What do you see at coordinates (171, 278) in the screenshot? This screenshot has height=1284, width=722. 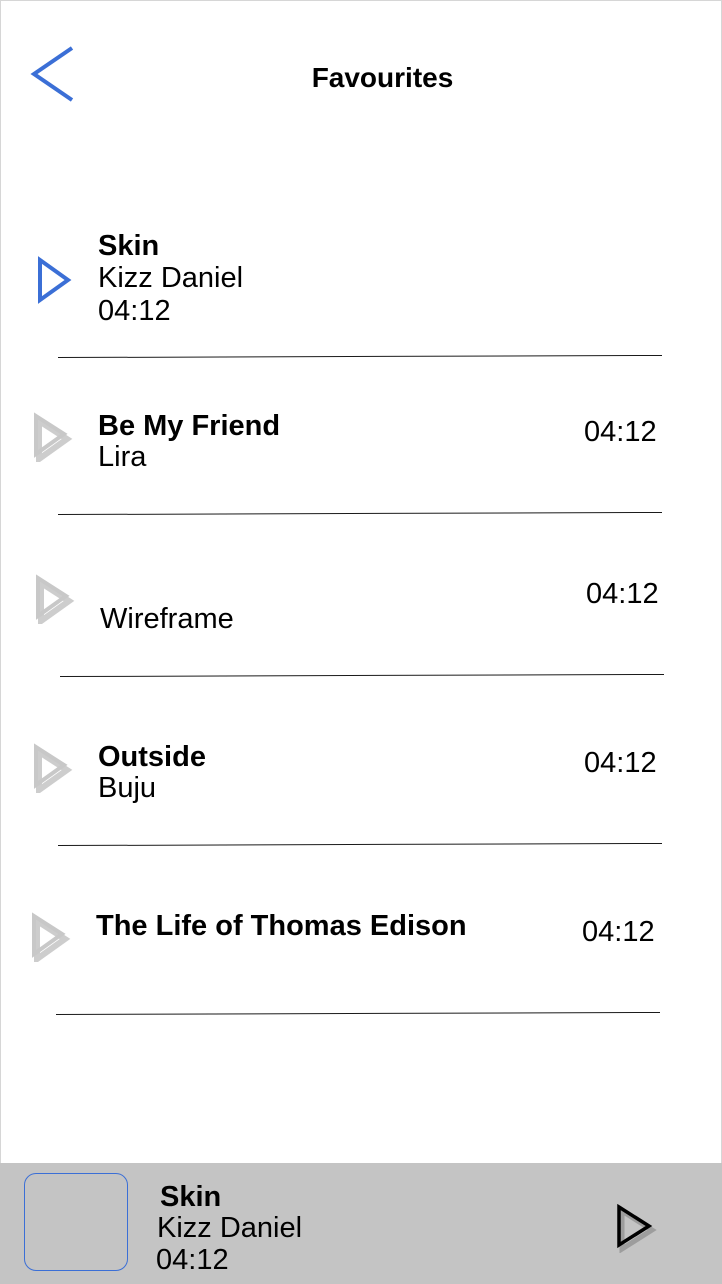 I see `song-artist: Kizz Daniel` at bounding box center [171, 278].